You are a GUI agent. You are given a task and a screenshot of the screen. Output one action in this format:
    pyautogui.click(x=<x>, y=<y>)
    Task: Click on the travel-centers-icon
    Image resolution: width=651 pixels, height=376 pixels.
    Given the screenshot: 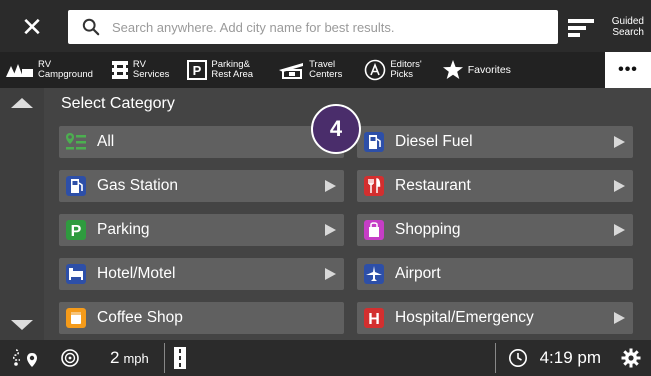 What is the action you would take?
    pyautogui.click(x=291, y=70)
    